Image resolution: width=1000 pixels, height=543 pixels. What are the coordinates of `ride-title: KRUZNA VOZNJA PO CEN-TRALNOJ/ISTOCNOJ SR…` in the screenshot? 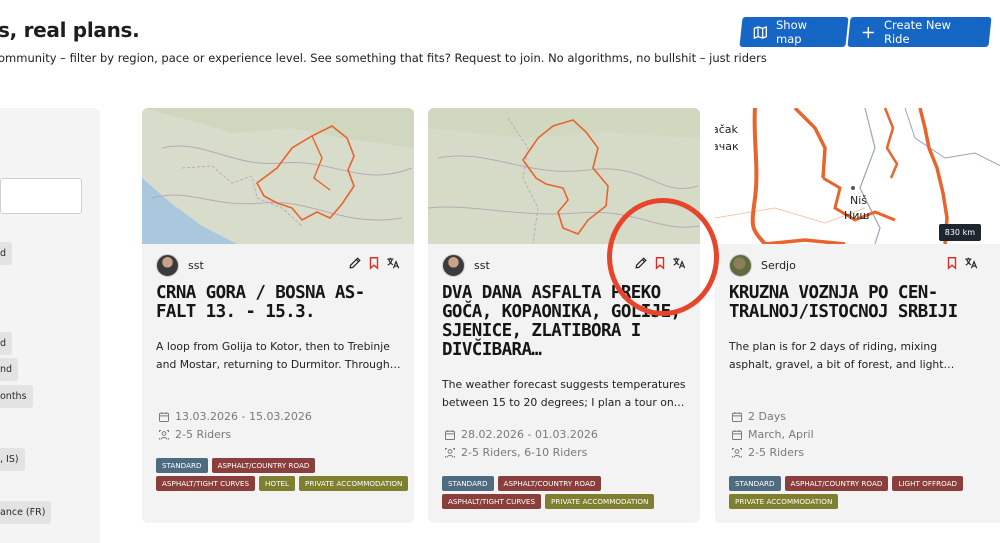 It's located at (860, 303).